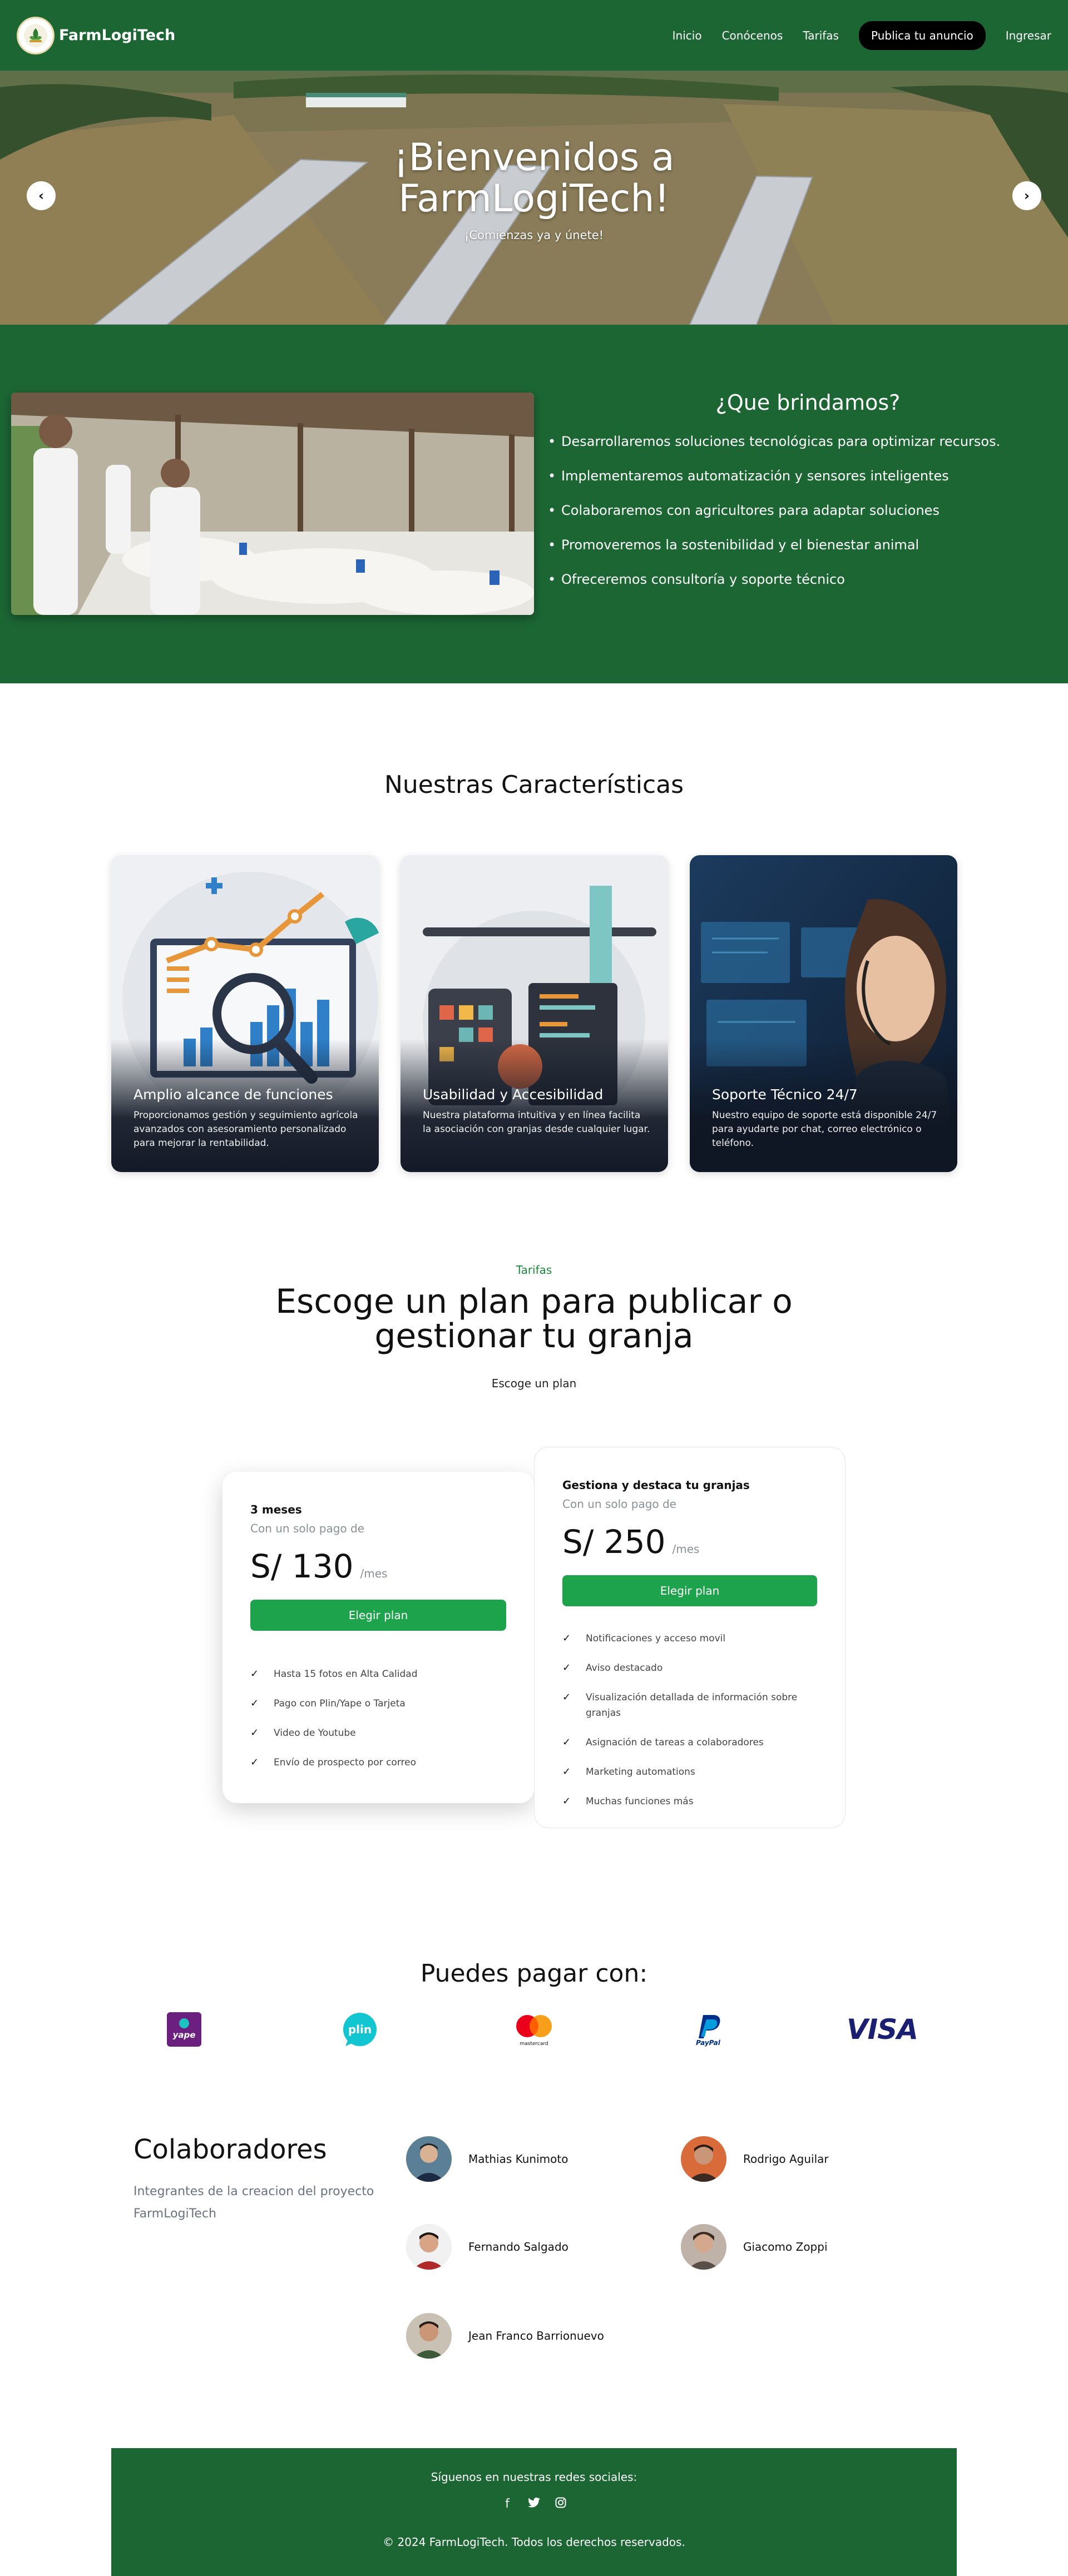 This screenshot has width=1068, height=2576. What do you see at coordinates (689, 1668) in the screenshot?
I see `plan-feature: ✓ Aviso destacado` at bounding box center [689, 1668].